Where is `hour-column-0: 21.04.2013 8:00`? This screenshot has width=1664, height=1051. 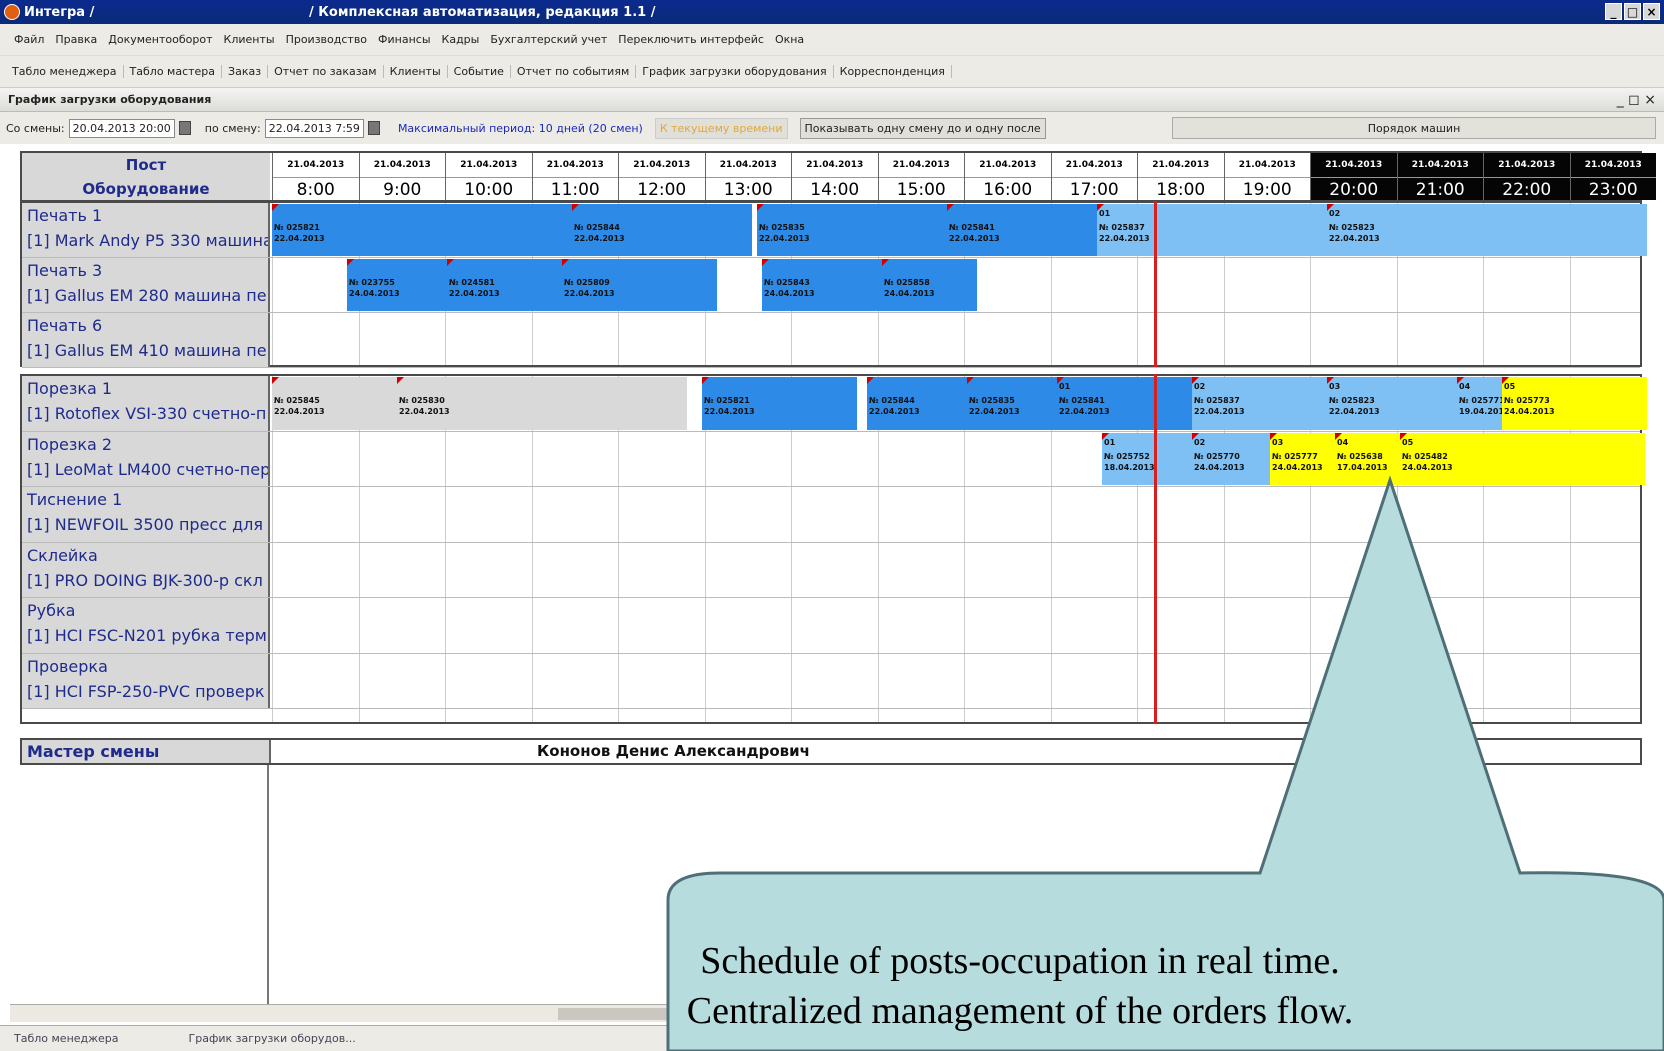 hour-column-0: 21.04.2013 8:00 is located at coordinates (315, 176).